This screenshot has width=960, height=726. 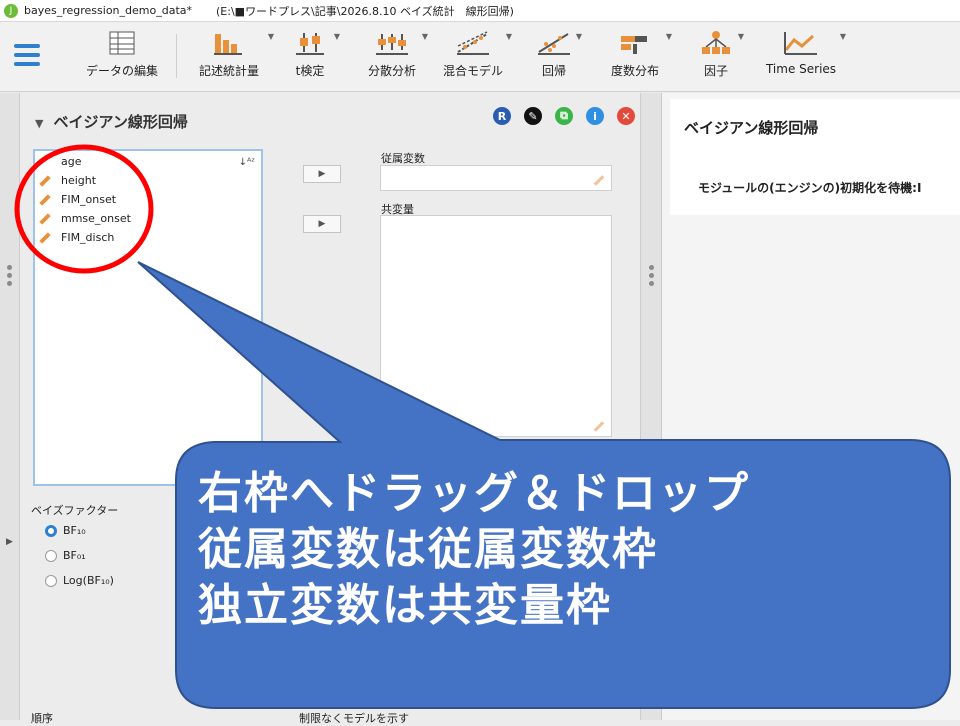 I want to click on callout-line: 従属変数は従属変数枠, so click(x=428, y=549).